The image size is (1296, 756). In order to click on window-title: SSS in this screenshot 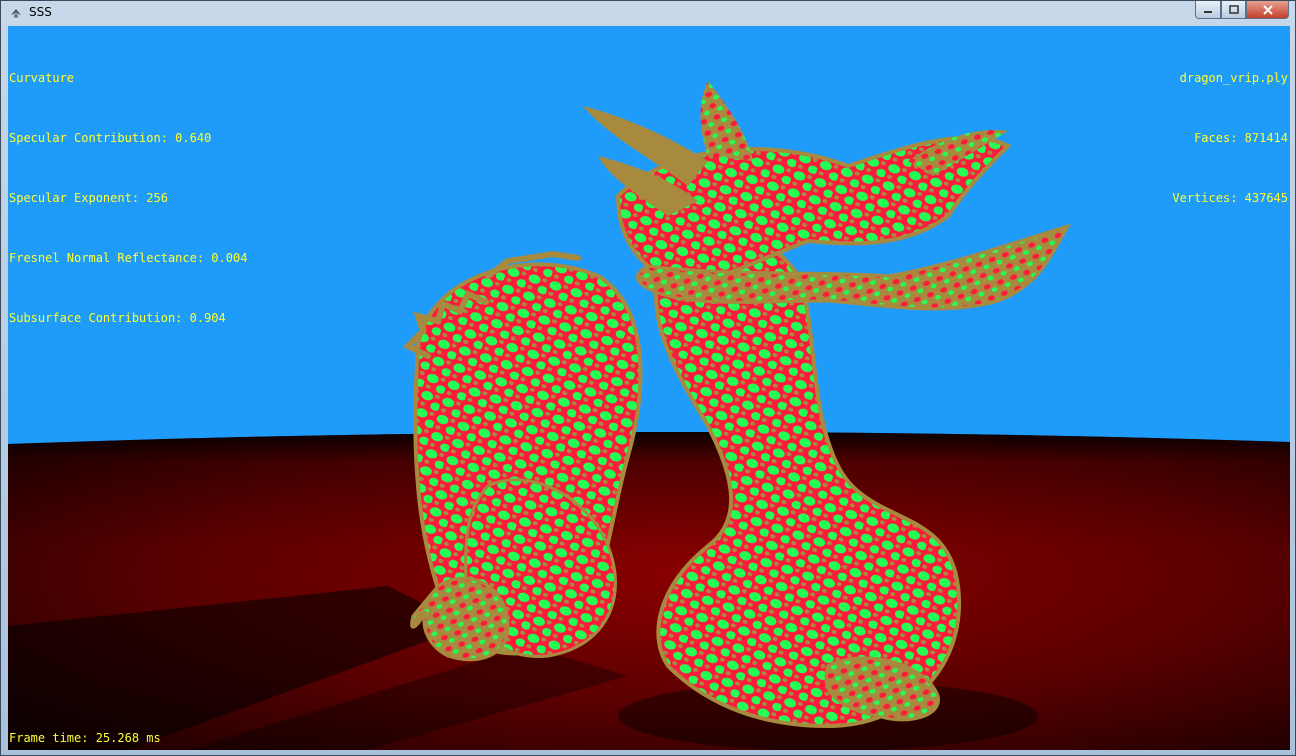, I will do `click(40, 12)`.